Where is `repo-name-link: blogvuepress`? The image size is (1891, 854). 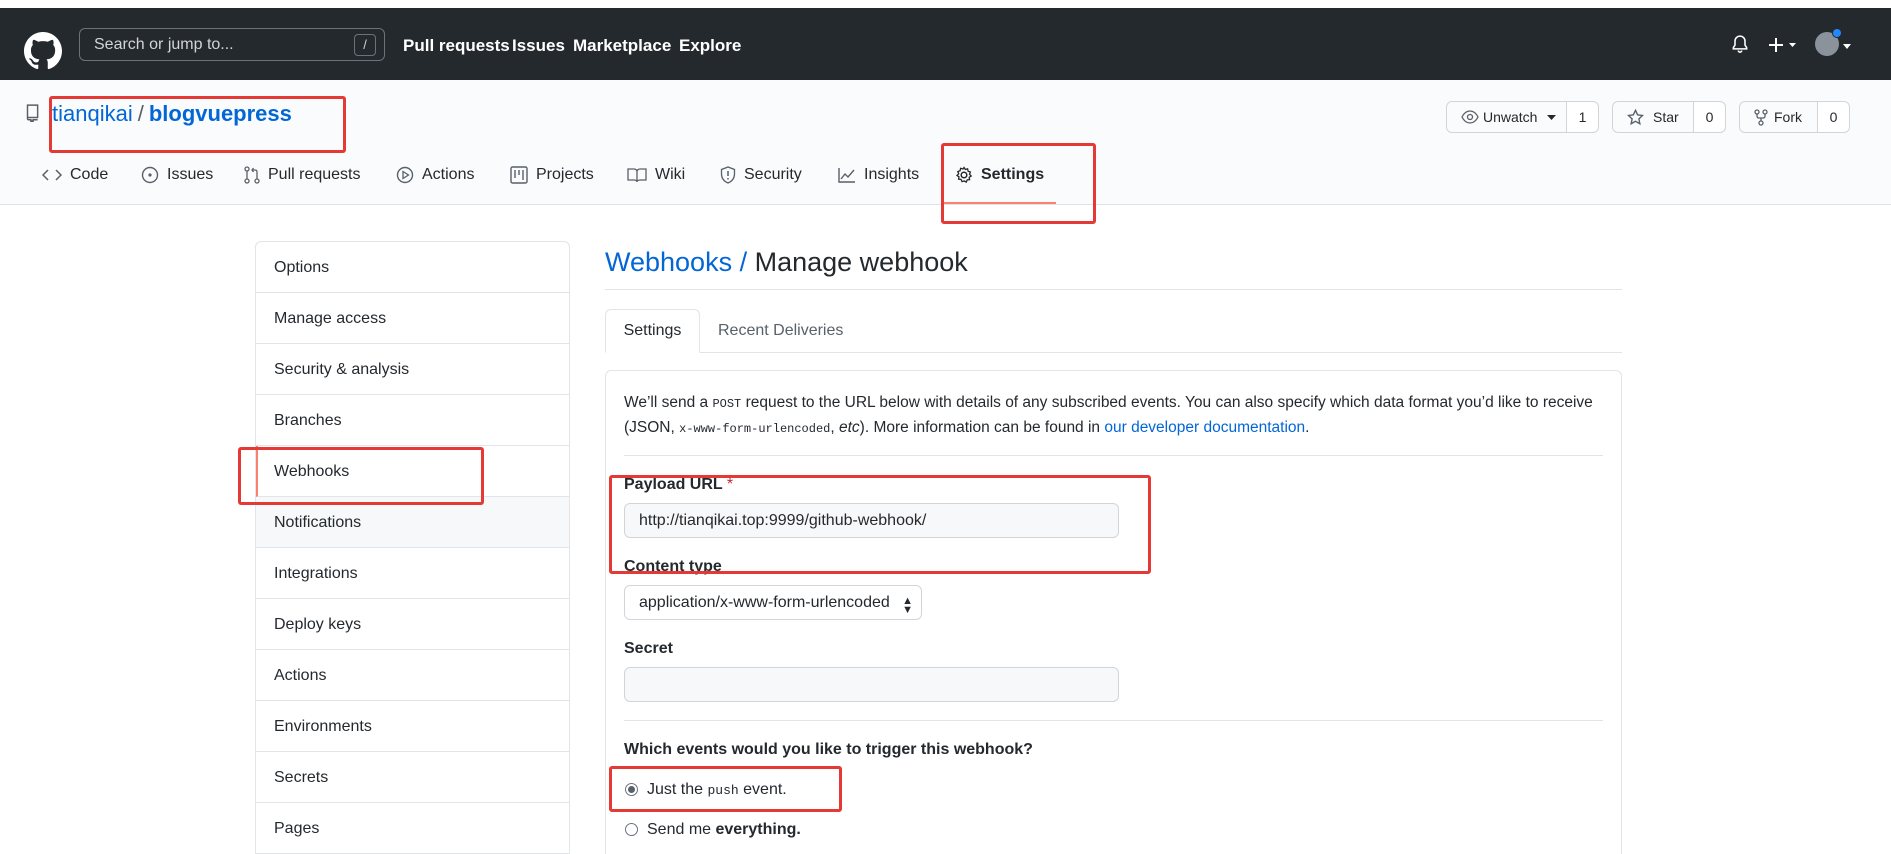
repo-name-link: blogvuepress is located at coordinates (220, 113).